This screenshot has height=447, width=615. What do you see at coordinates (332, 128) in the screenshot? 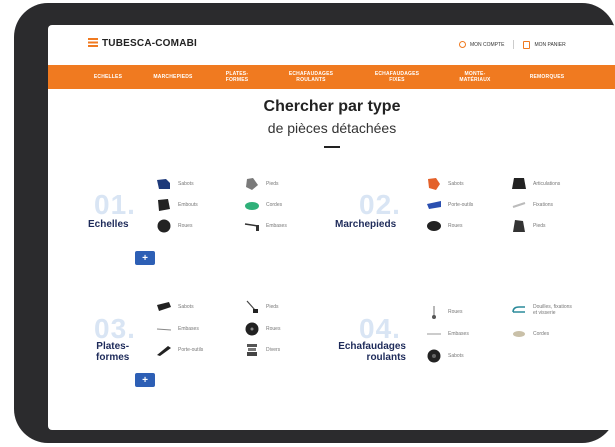
I see `page-subtitle: de pièces détachées` at bounding box center [332, 128].